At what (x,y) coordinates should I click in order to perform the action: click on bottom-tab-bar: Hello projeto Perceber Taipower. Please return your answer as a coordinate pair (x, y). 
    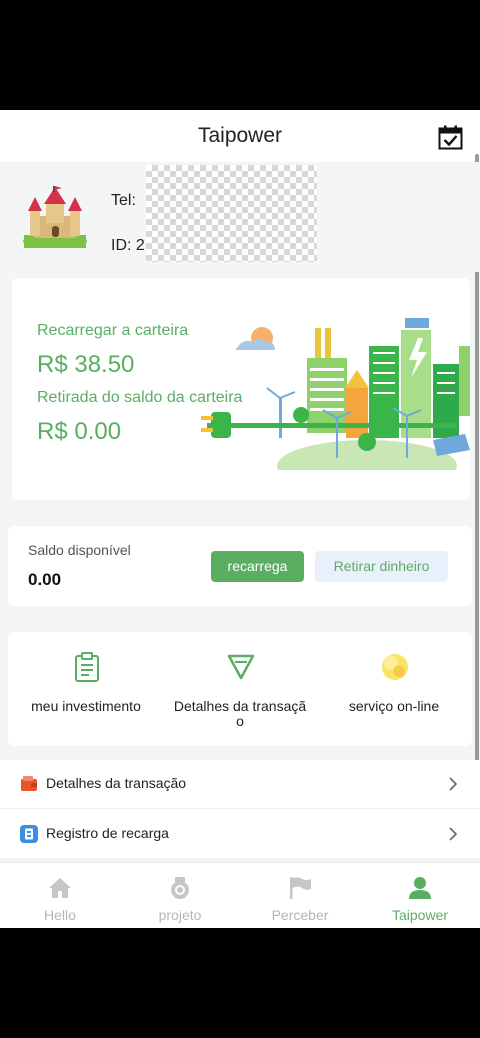
    Looking at the image, I should click on (240, 895).